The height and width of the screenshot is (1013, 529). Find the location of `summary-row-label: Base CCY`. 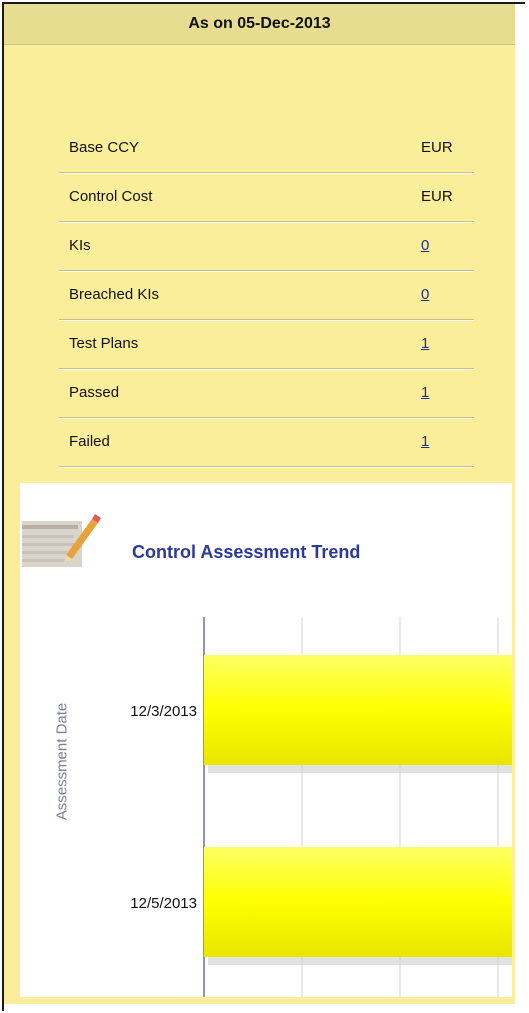

summary-row-label: Base CCY is located at coordinates (104, 147).